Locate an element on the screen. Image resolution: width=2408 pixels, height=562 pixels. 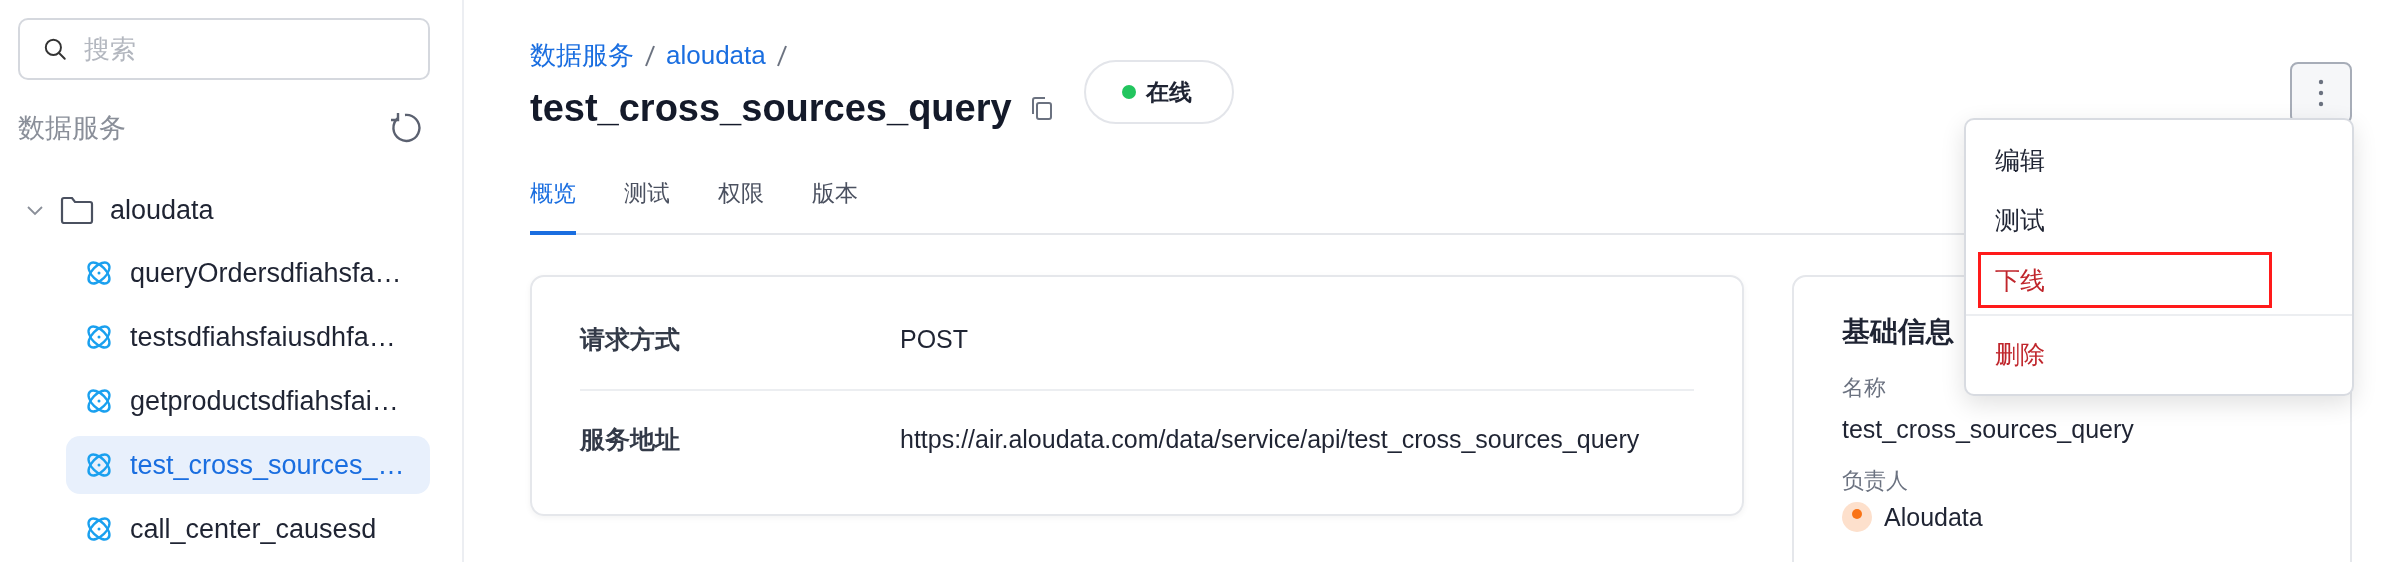
menu-item: 编辑 is located at coordinates (2125, 160).